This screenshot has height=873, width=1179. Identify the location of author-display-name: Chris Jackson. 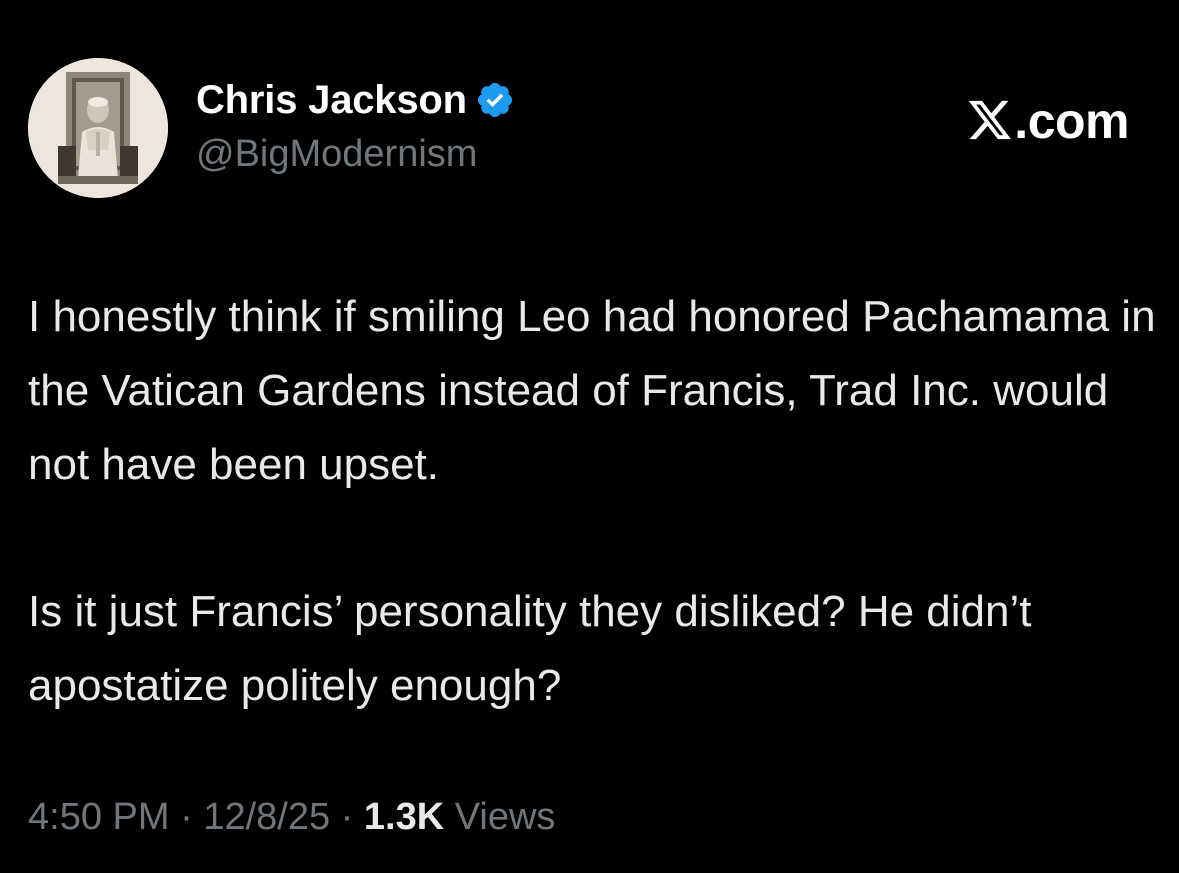
(331, 100).